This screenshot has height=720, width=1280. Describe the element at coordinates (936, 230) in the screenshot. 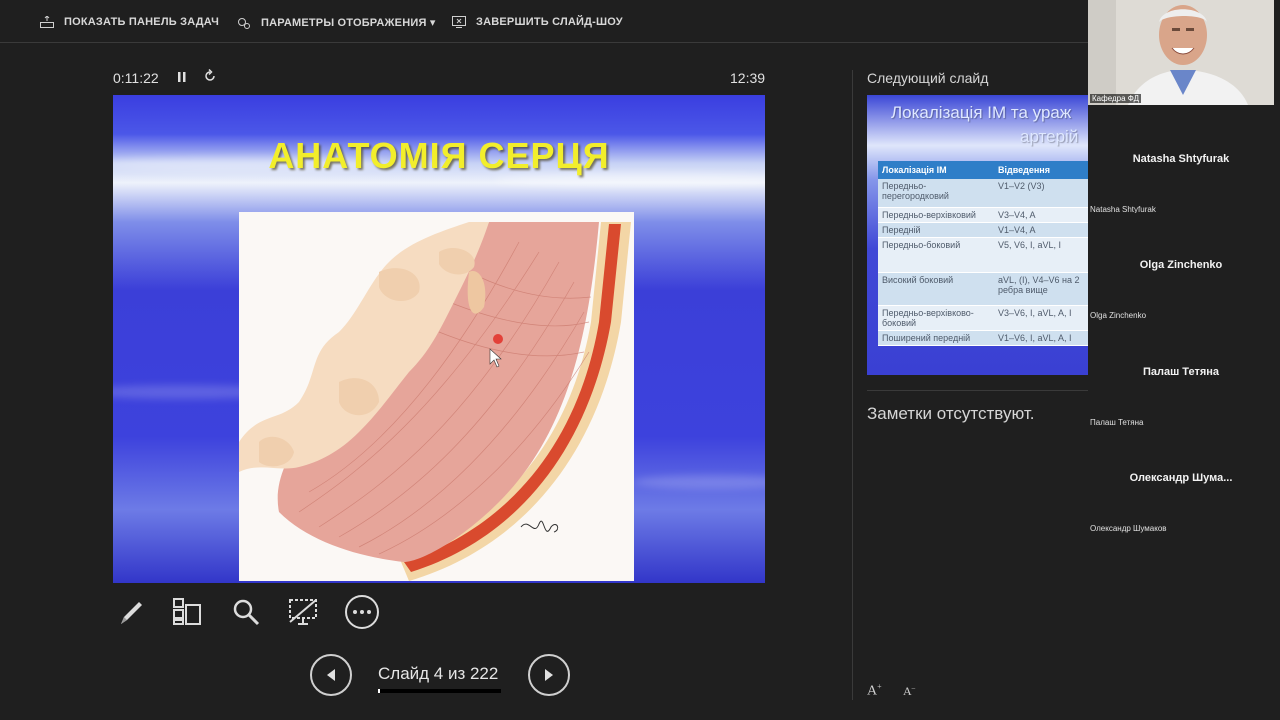

I see `table-cell: Передній` at that location.